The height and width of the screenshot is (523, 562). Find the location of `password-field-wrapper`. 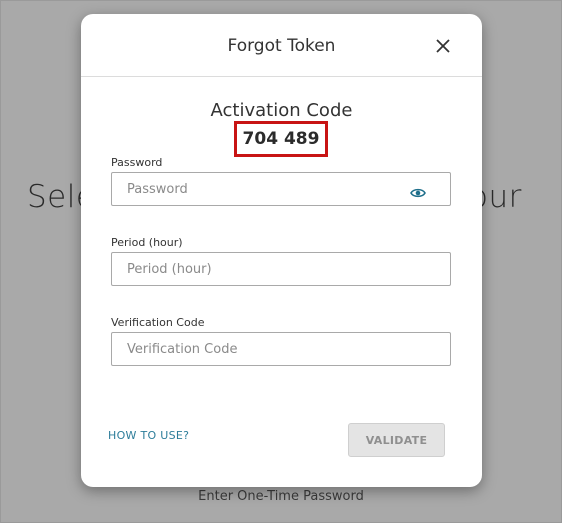

password-field-wrapper is located at coordinates (281, 189).